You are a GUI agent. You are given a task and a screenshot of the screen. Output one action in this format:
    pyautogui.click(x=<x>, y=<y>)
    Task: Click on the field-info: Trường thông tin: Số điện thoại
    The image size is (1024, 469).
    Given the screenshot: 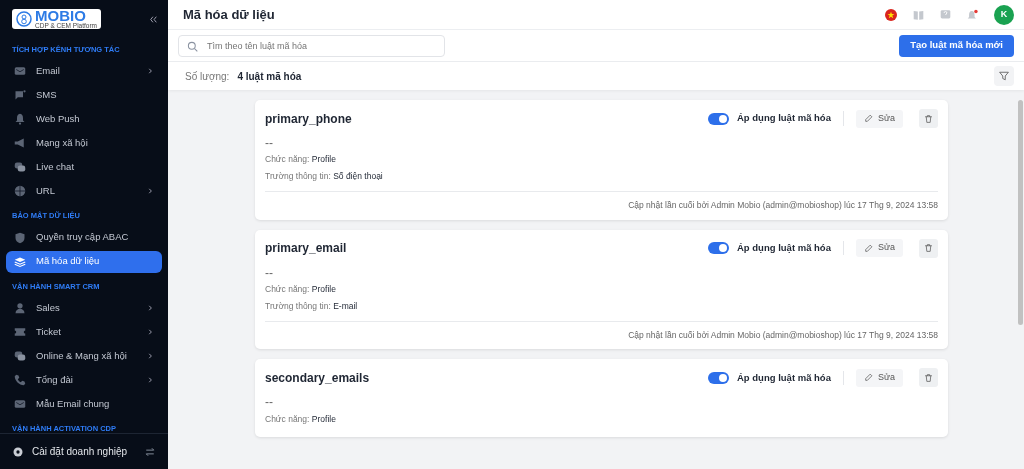 What is the action you would take?
    pyautogui.click(x=324, y=176)
    